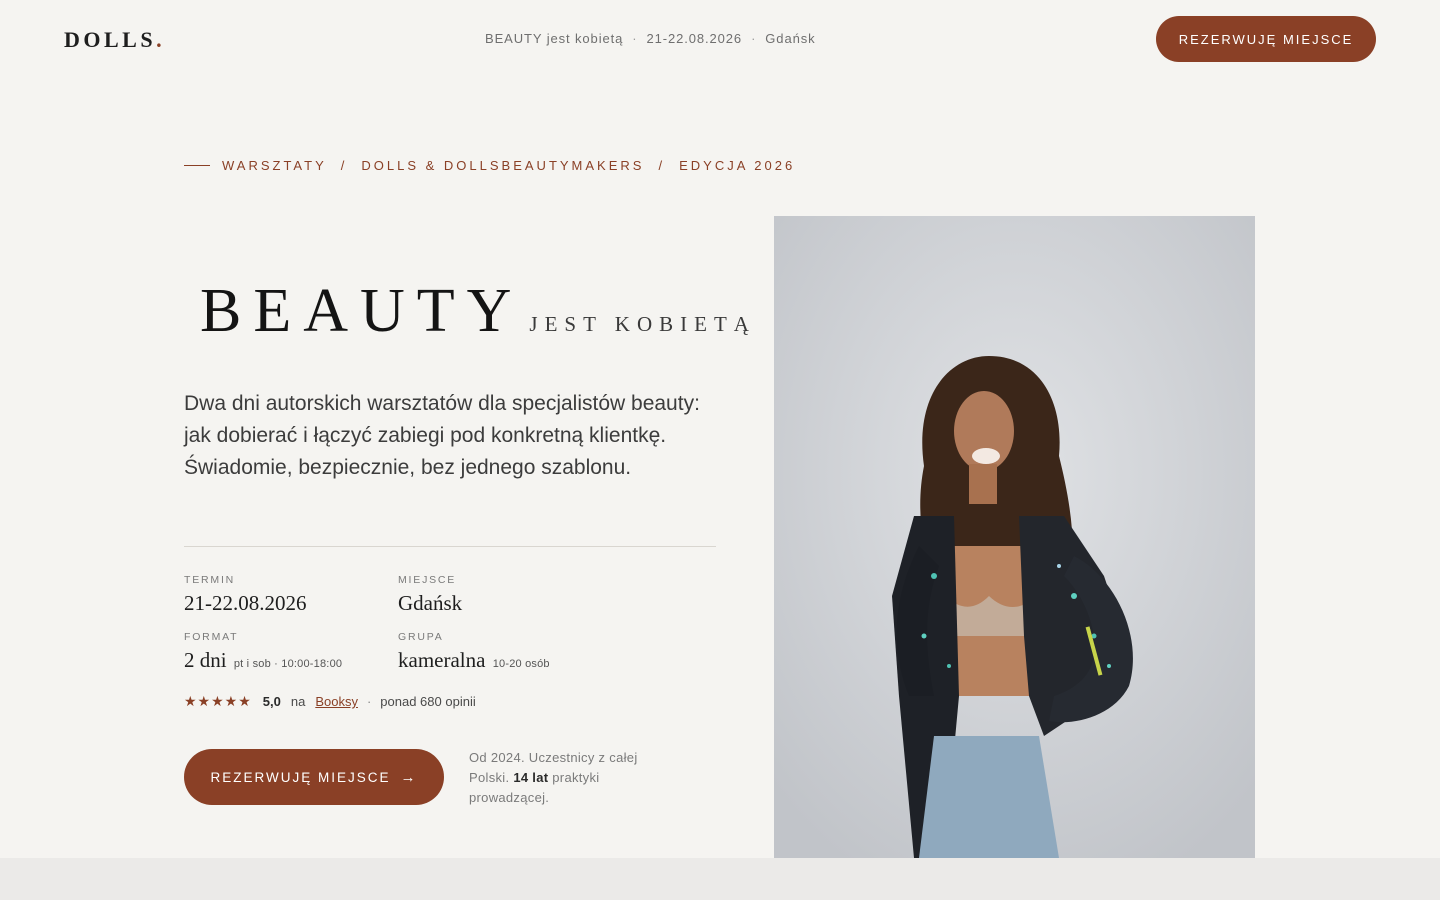 The width and height of the screenshot is (1440, 900). What do you see at coordinates (362, 311) in the screenshot?
I see `event-title-main: BEAUTY` at bounding box center [362, 311].